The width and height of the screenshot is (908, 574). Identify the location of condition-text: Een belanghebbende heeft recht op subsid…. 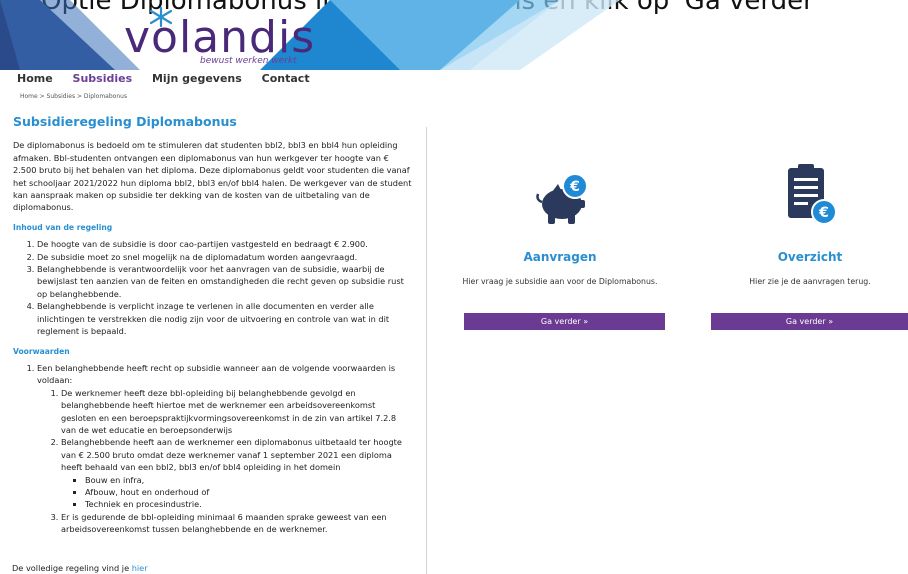
(216, 374).